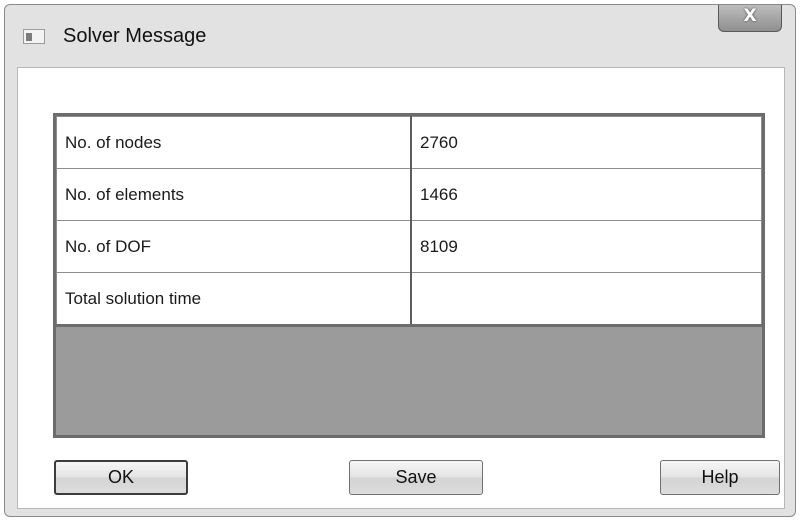 This screenshot has width=802, height=523. I want to click on close-icon: X, so click(750, 16).